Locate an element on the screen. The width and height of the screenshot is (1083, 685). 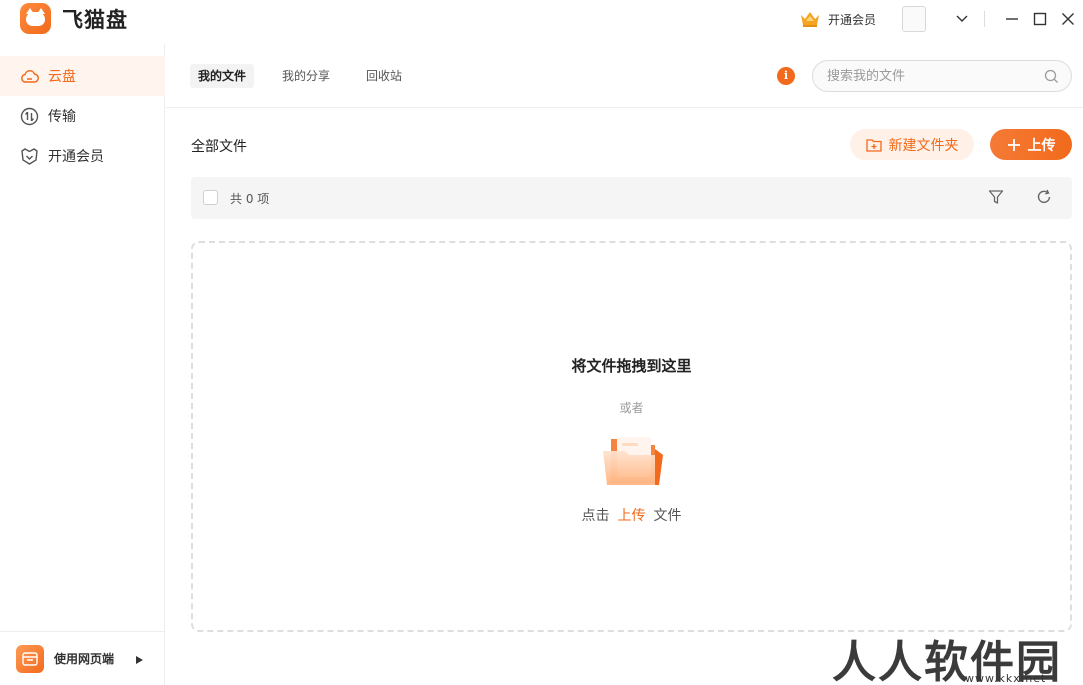
drop-zone-action: 点击 上传 文件 is located at coordinates (631, 515).